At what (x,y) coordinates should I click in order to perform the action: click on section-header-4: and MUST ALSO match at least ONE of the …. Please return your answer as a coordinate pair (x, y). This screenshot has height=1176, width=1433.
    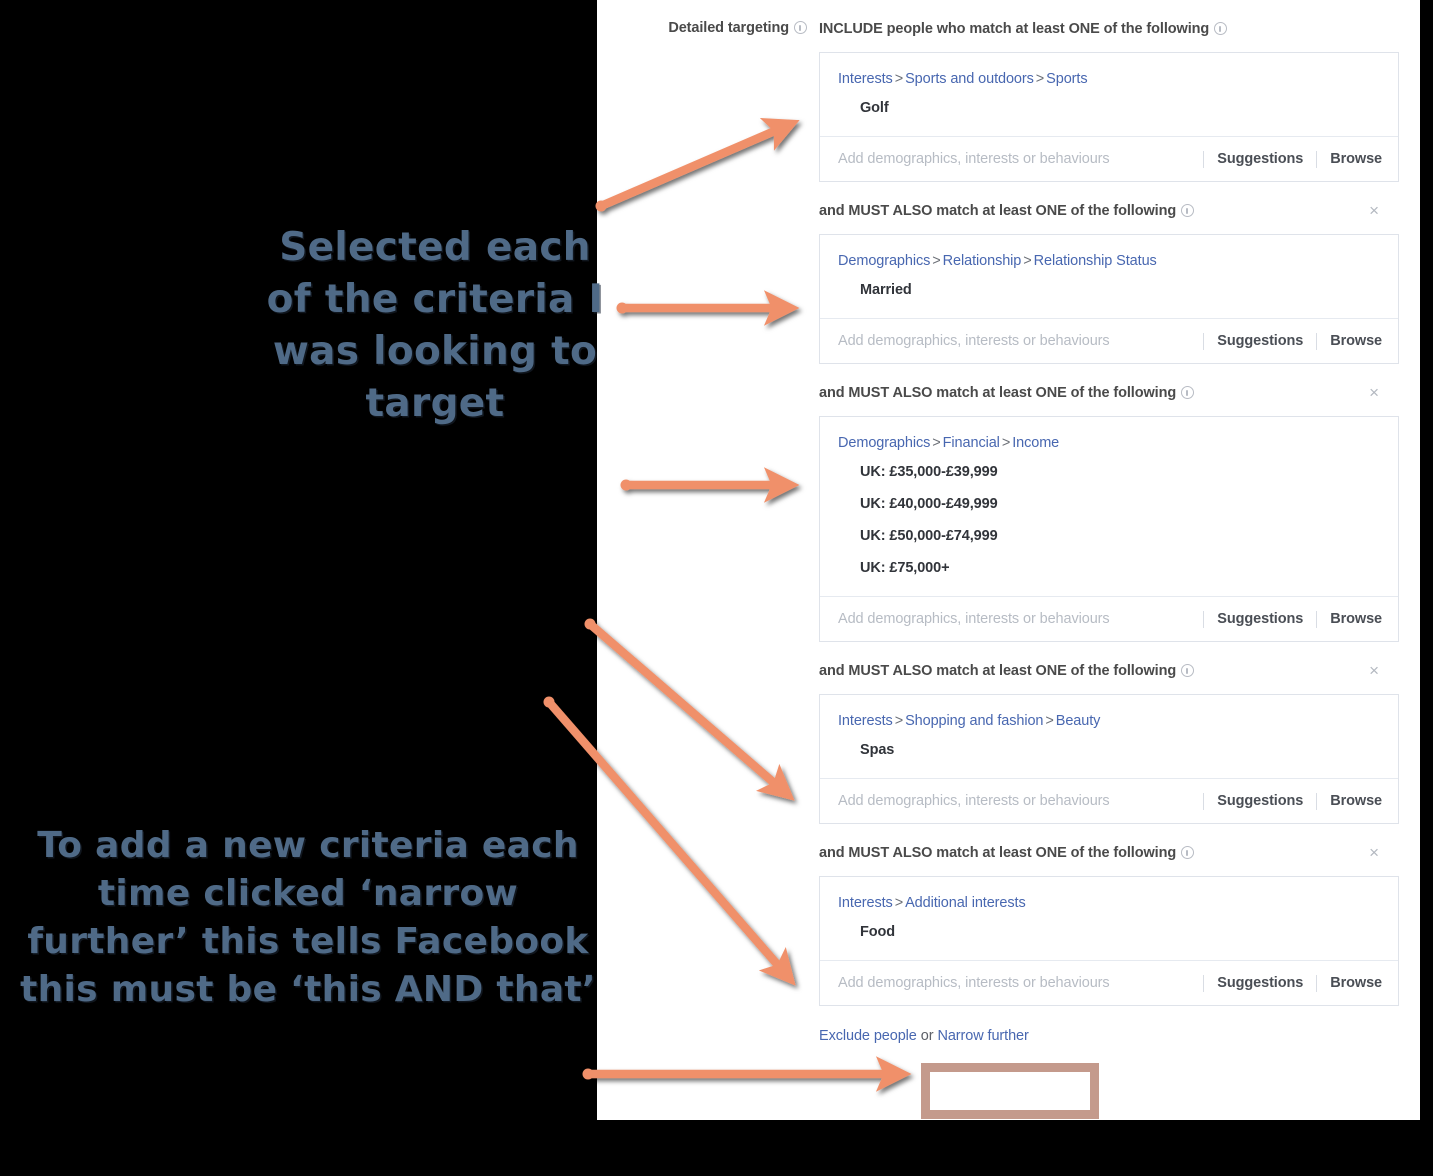
    Looking at the image, I should click on (1109, 850).